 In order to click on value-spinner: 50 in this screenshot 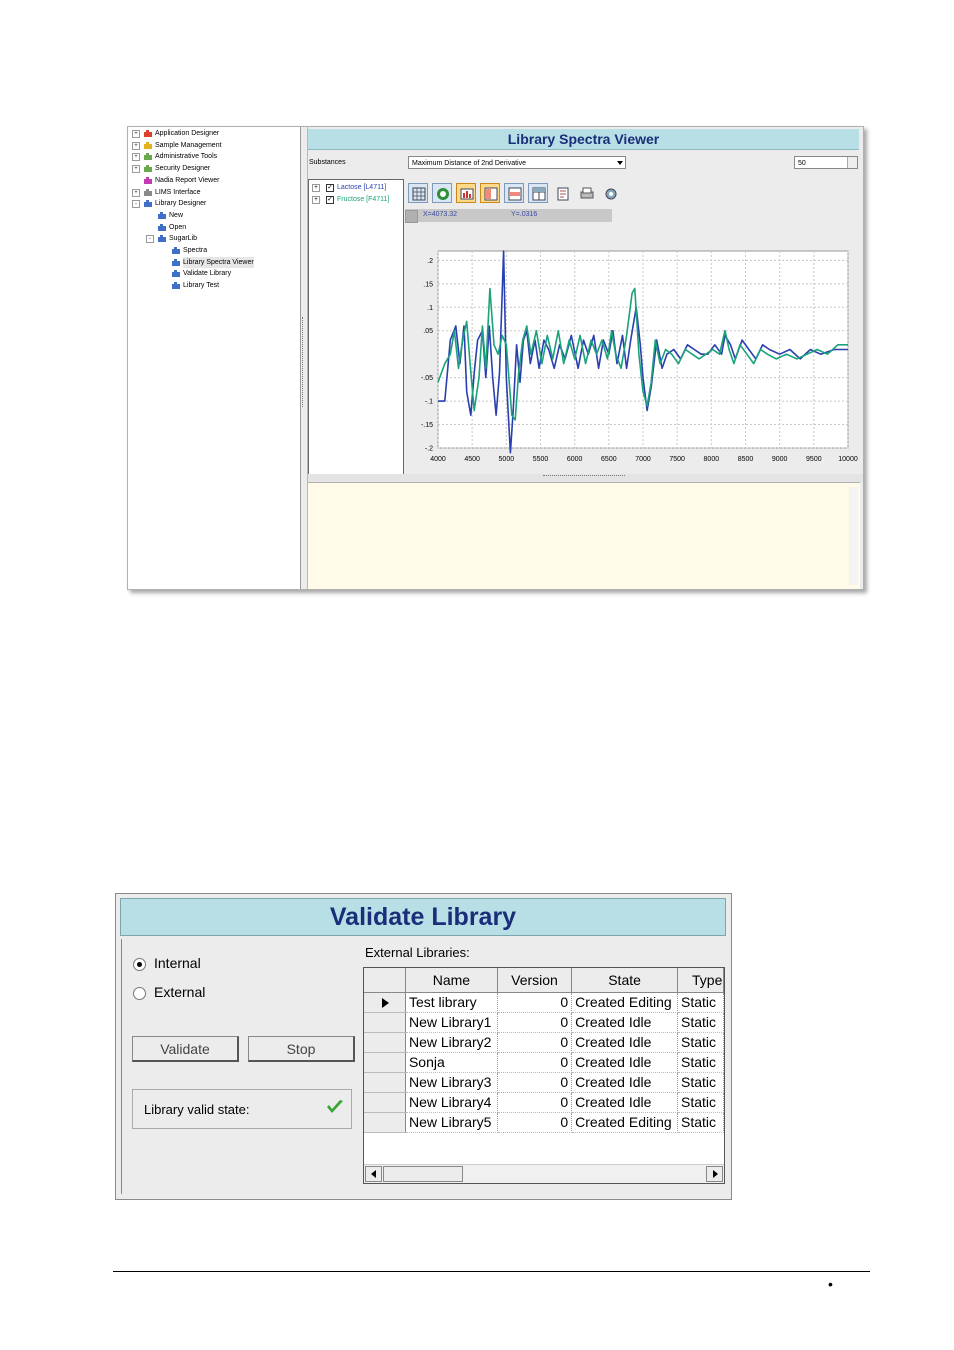, I will do `click(826, 162)`.